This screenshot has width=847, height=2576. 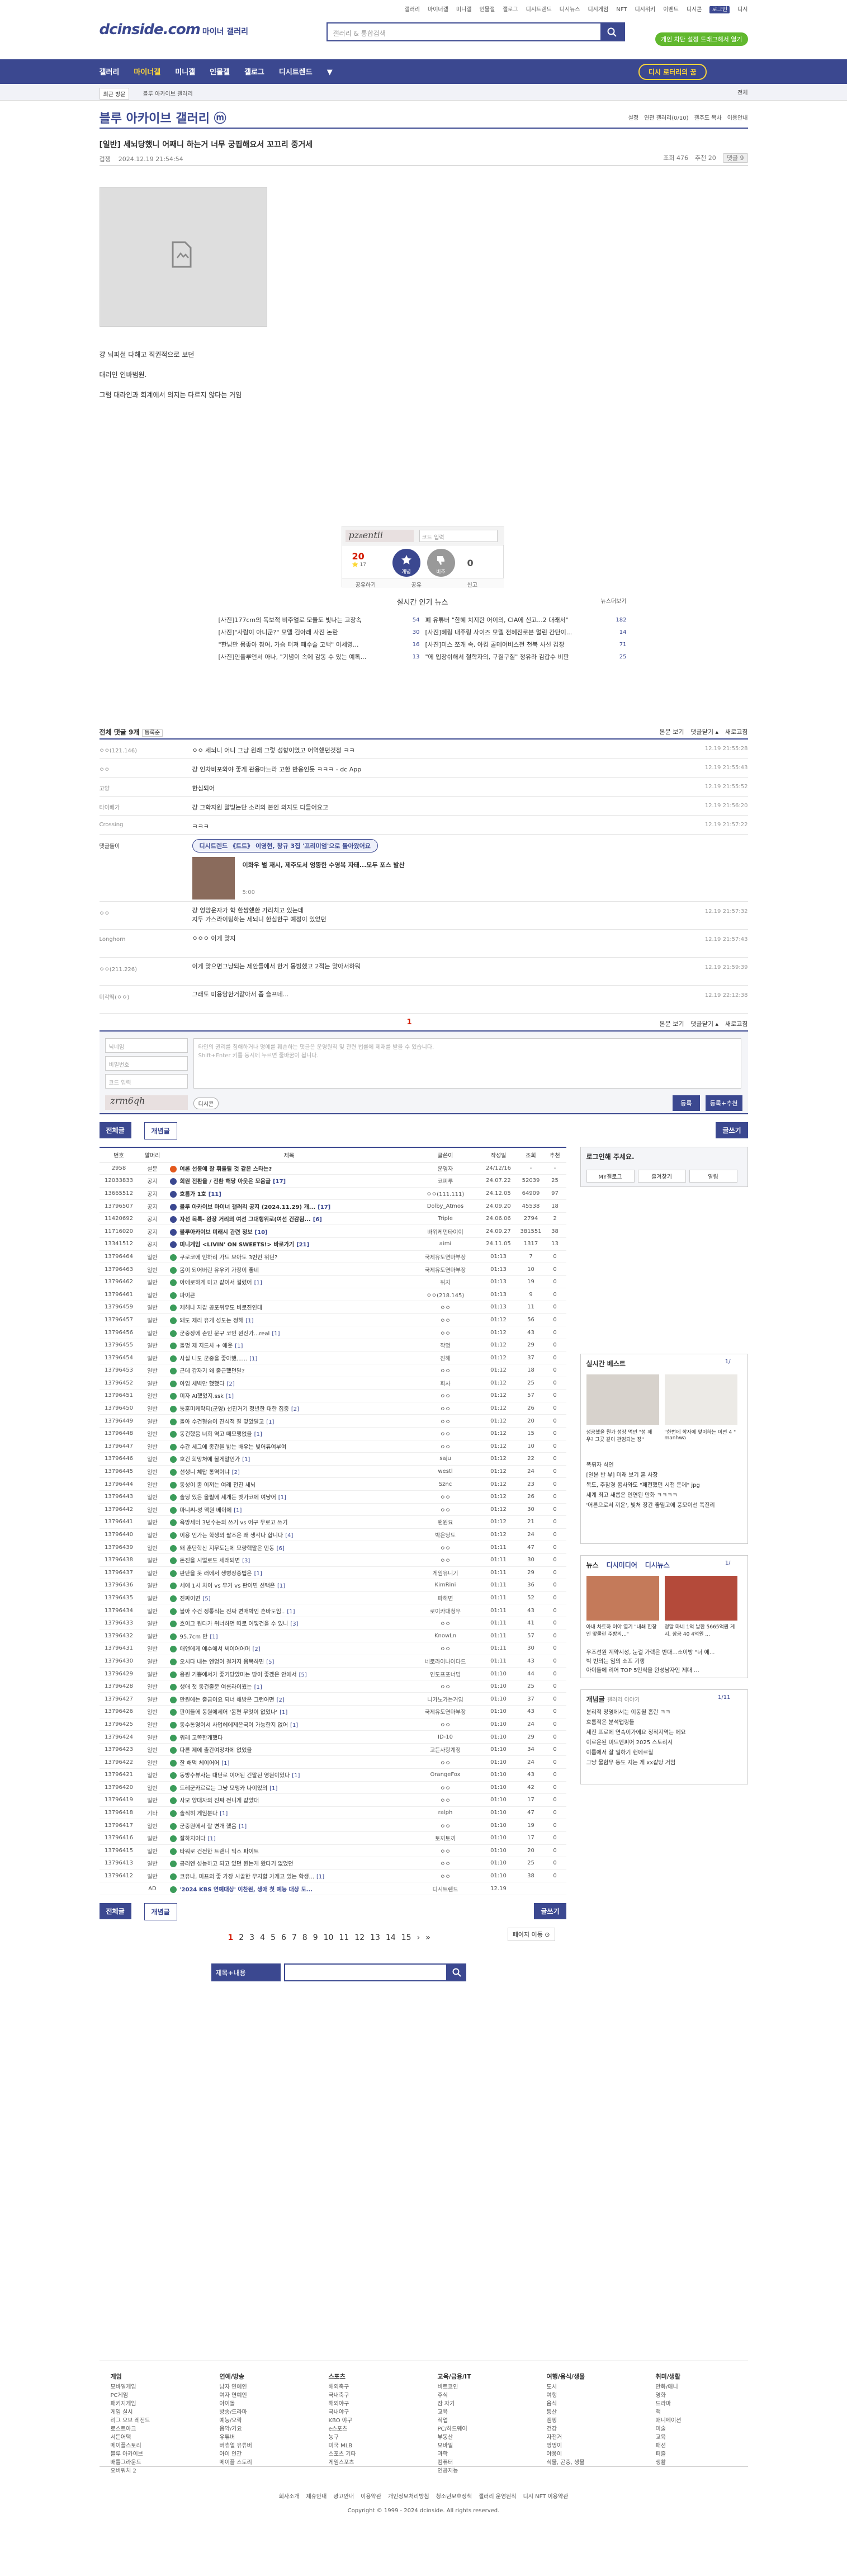 I want to click on table-row: 13796461 일반 파이큰 ㅇㅇ(218.145) 01:13 9 0, so click(x=332, y=1295).